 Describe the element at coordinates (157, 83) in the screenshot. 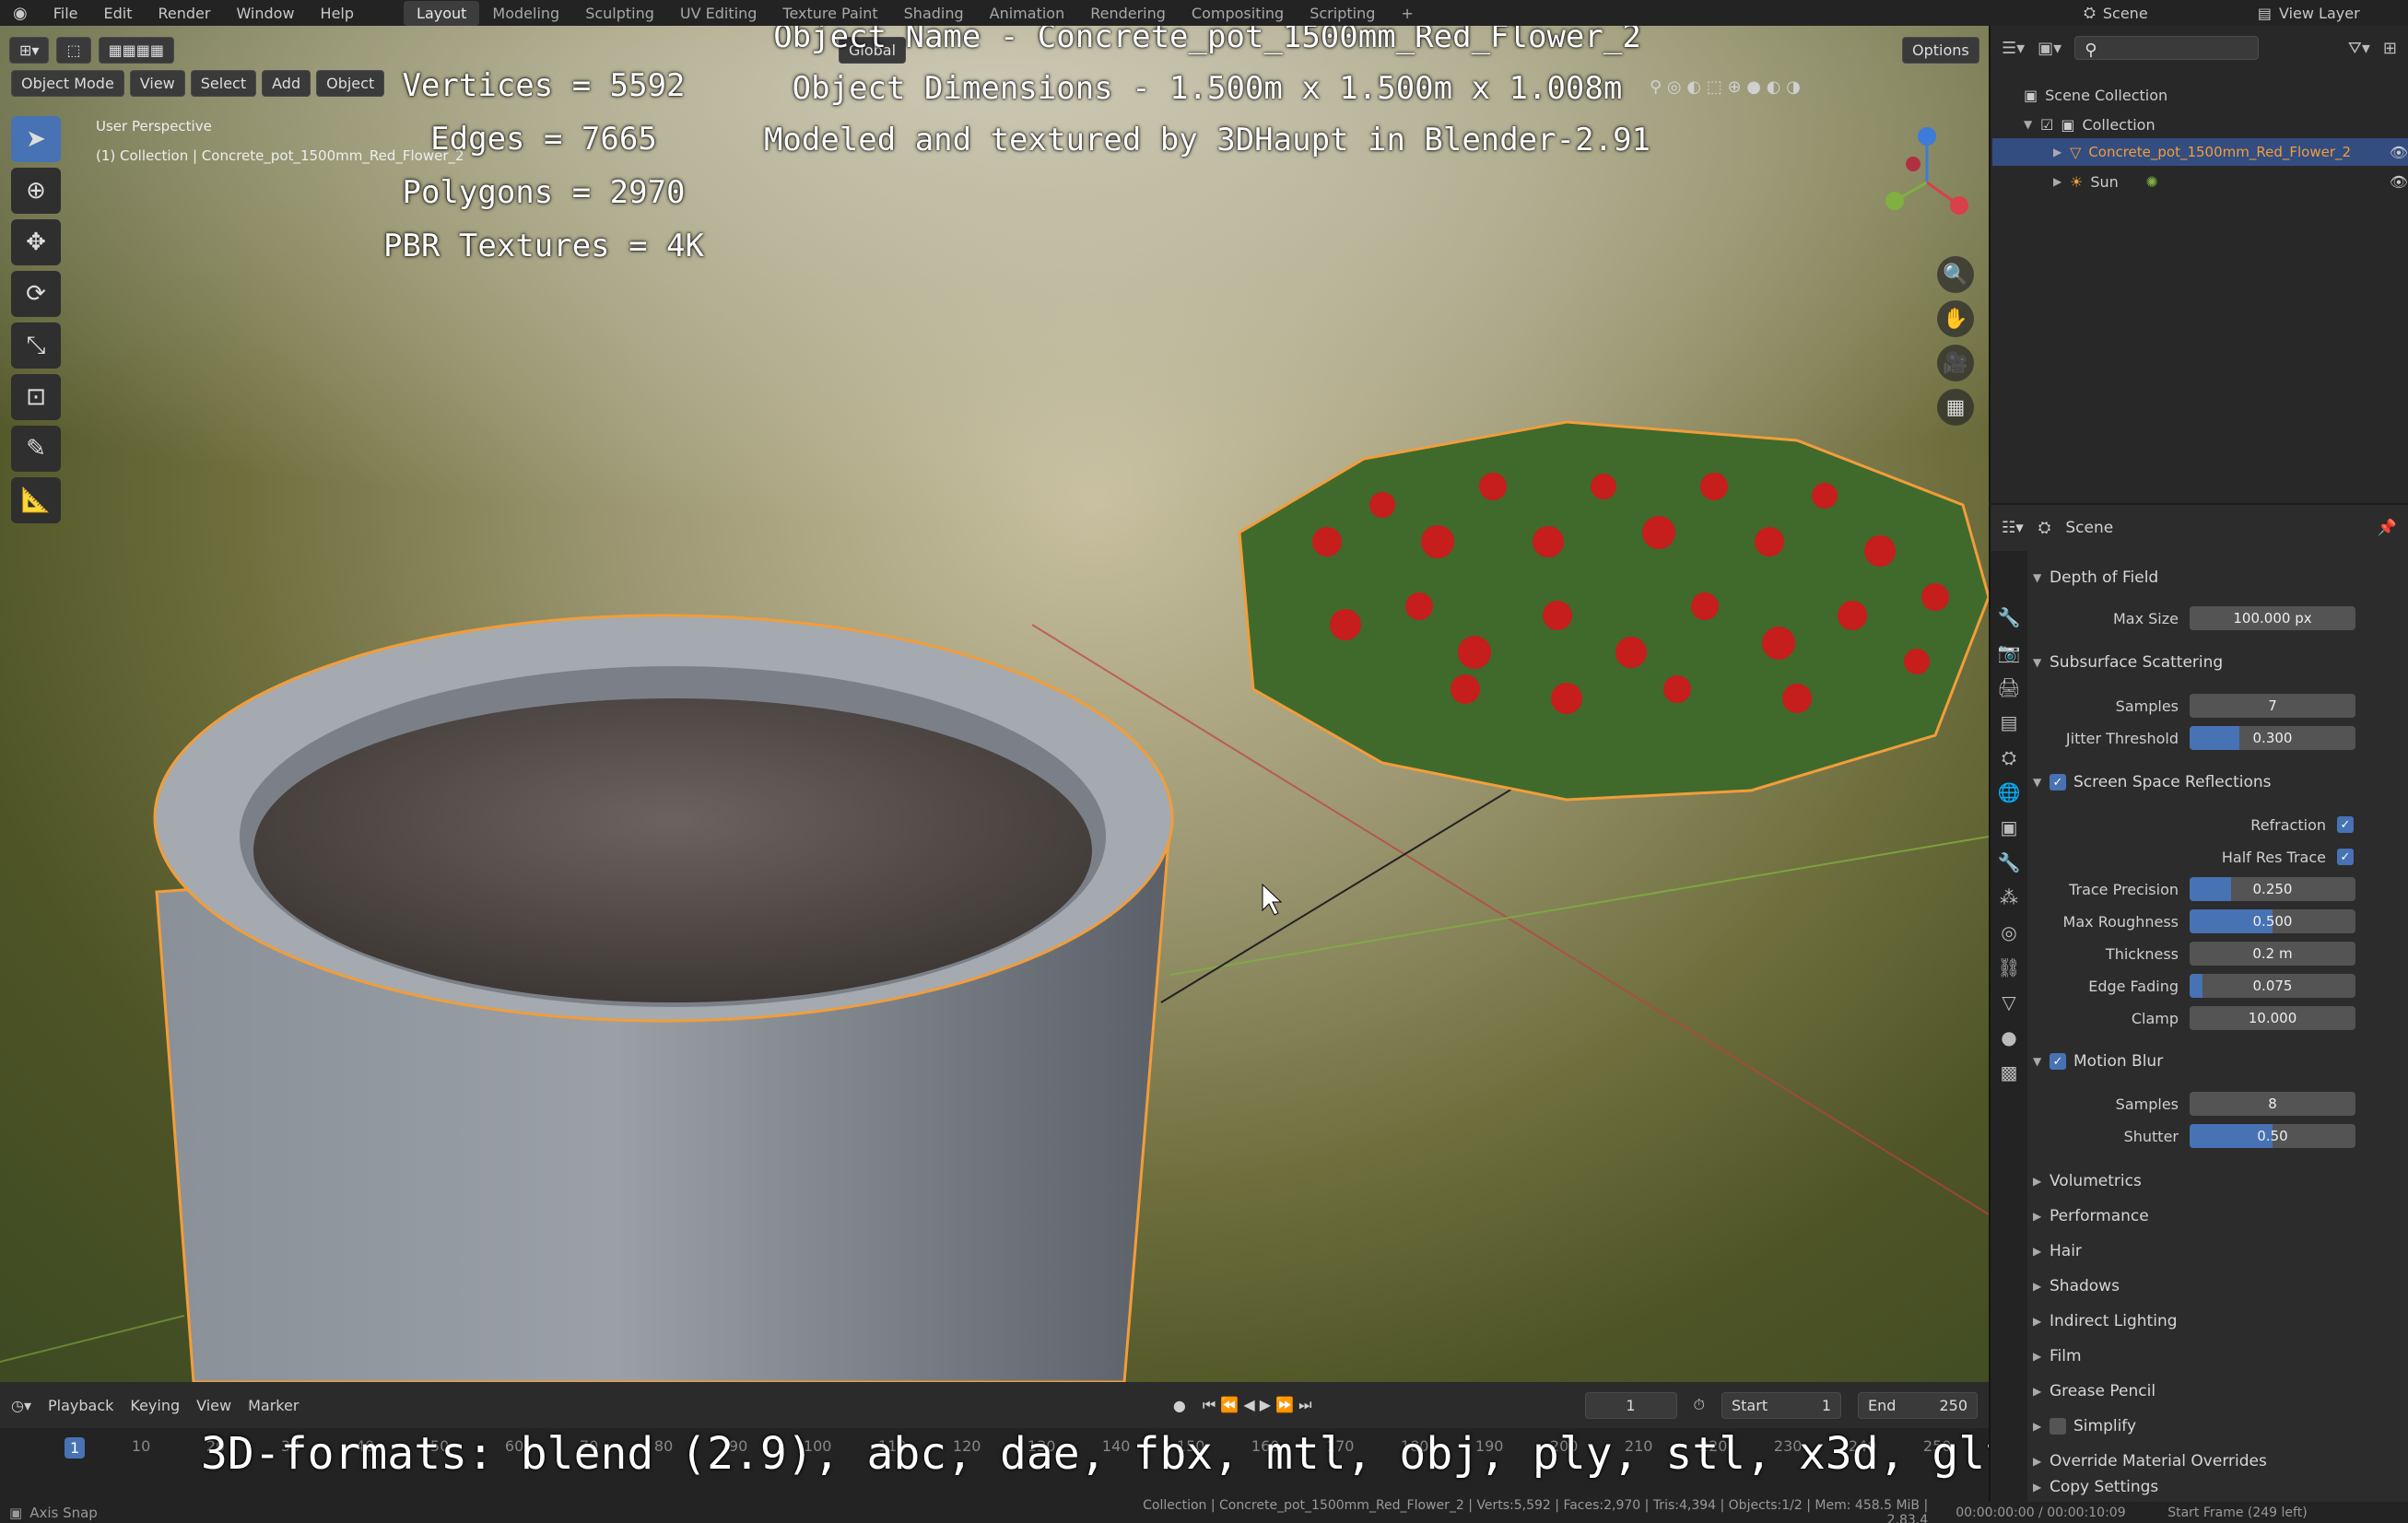

I see `menu-view: View` at that location.